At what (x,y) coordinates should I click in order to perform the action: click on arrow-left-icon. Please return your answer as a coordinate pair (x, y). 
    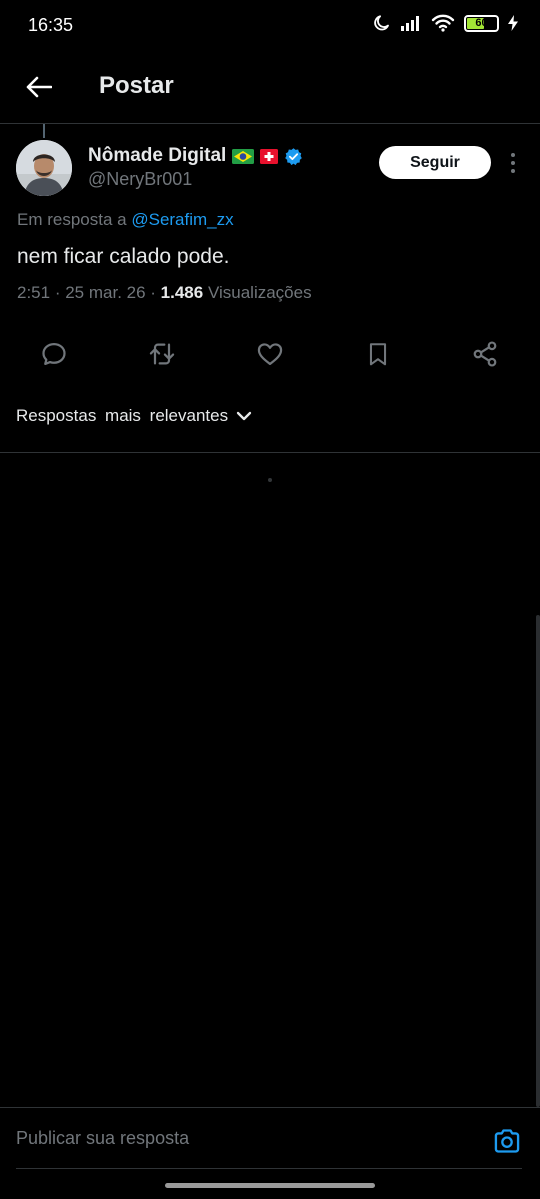
    Looking at the image, I should click on (39, 87).